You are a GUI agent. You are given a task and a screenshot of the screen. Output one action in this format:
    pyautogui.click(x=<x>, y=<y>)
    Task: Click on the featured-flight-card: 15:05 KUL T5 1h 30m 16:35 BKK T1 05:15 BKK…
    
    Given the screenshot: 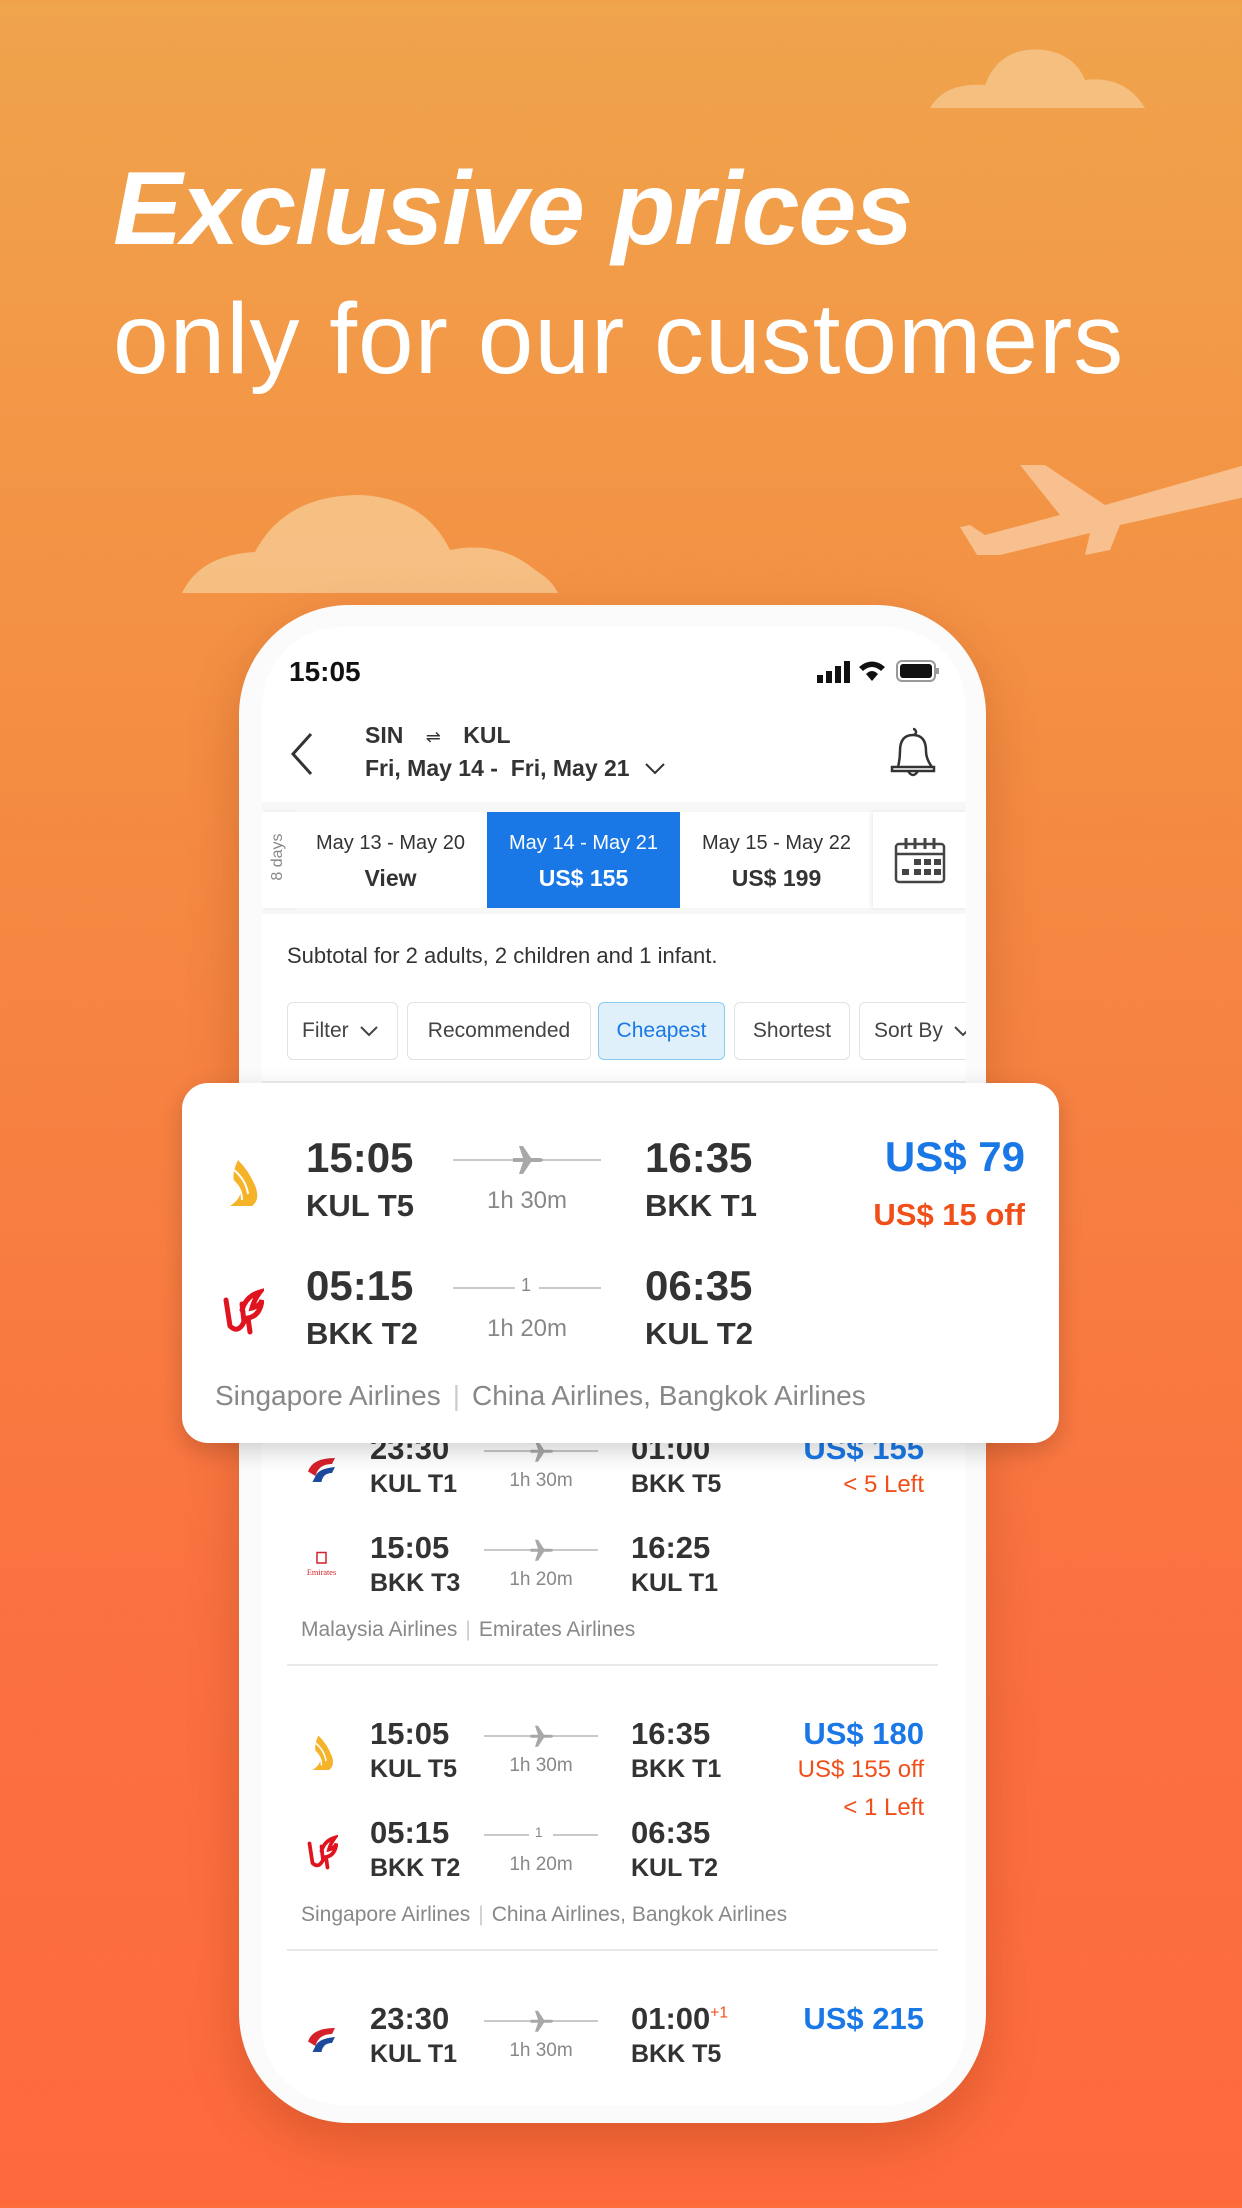 What is the action you would take?
    pyautogui.click(x=620, y=1263)
    